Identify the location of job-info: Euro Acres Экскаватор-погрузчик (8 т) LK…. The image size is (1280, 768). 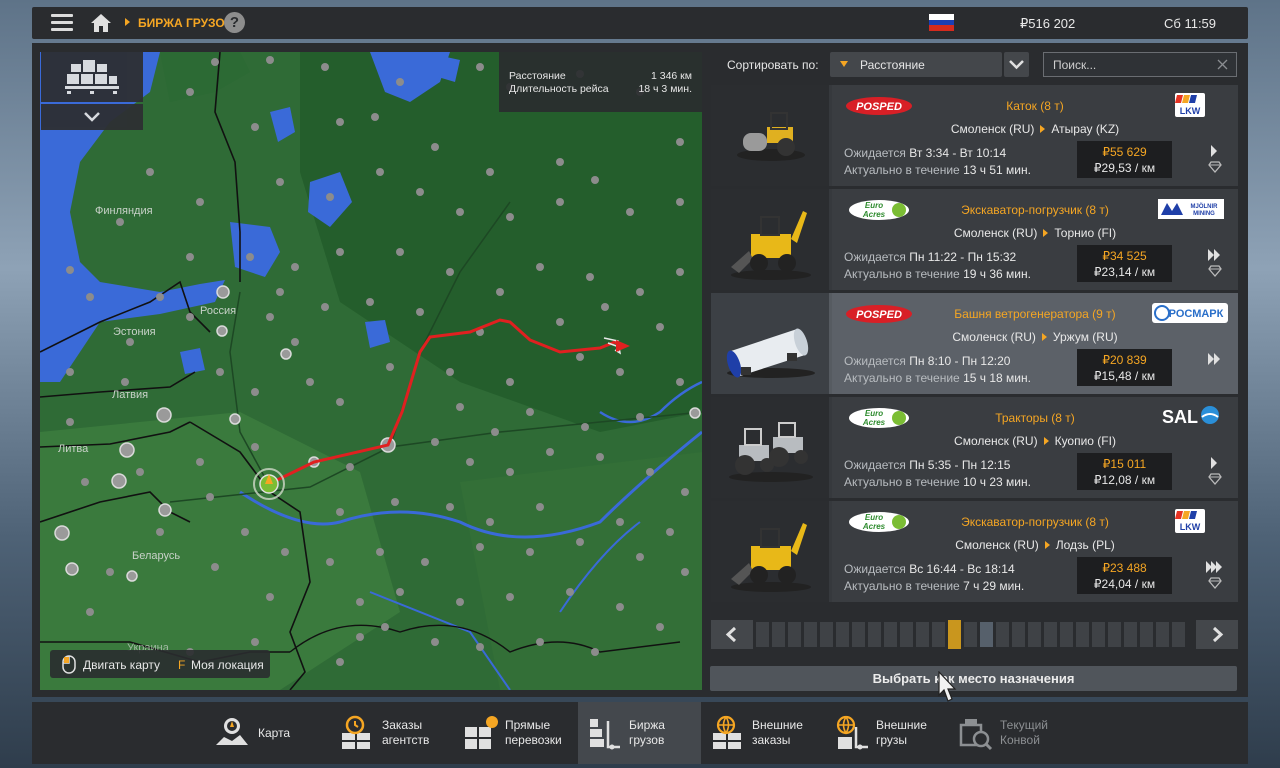
(1035, 551).